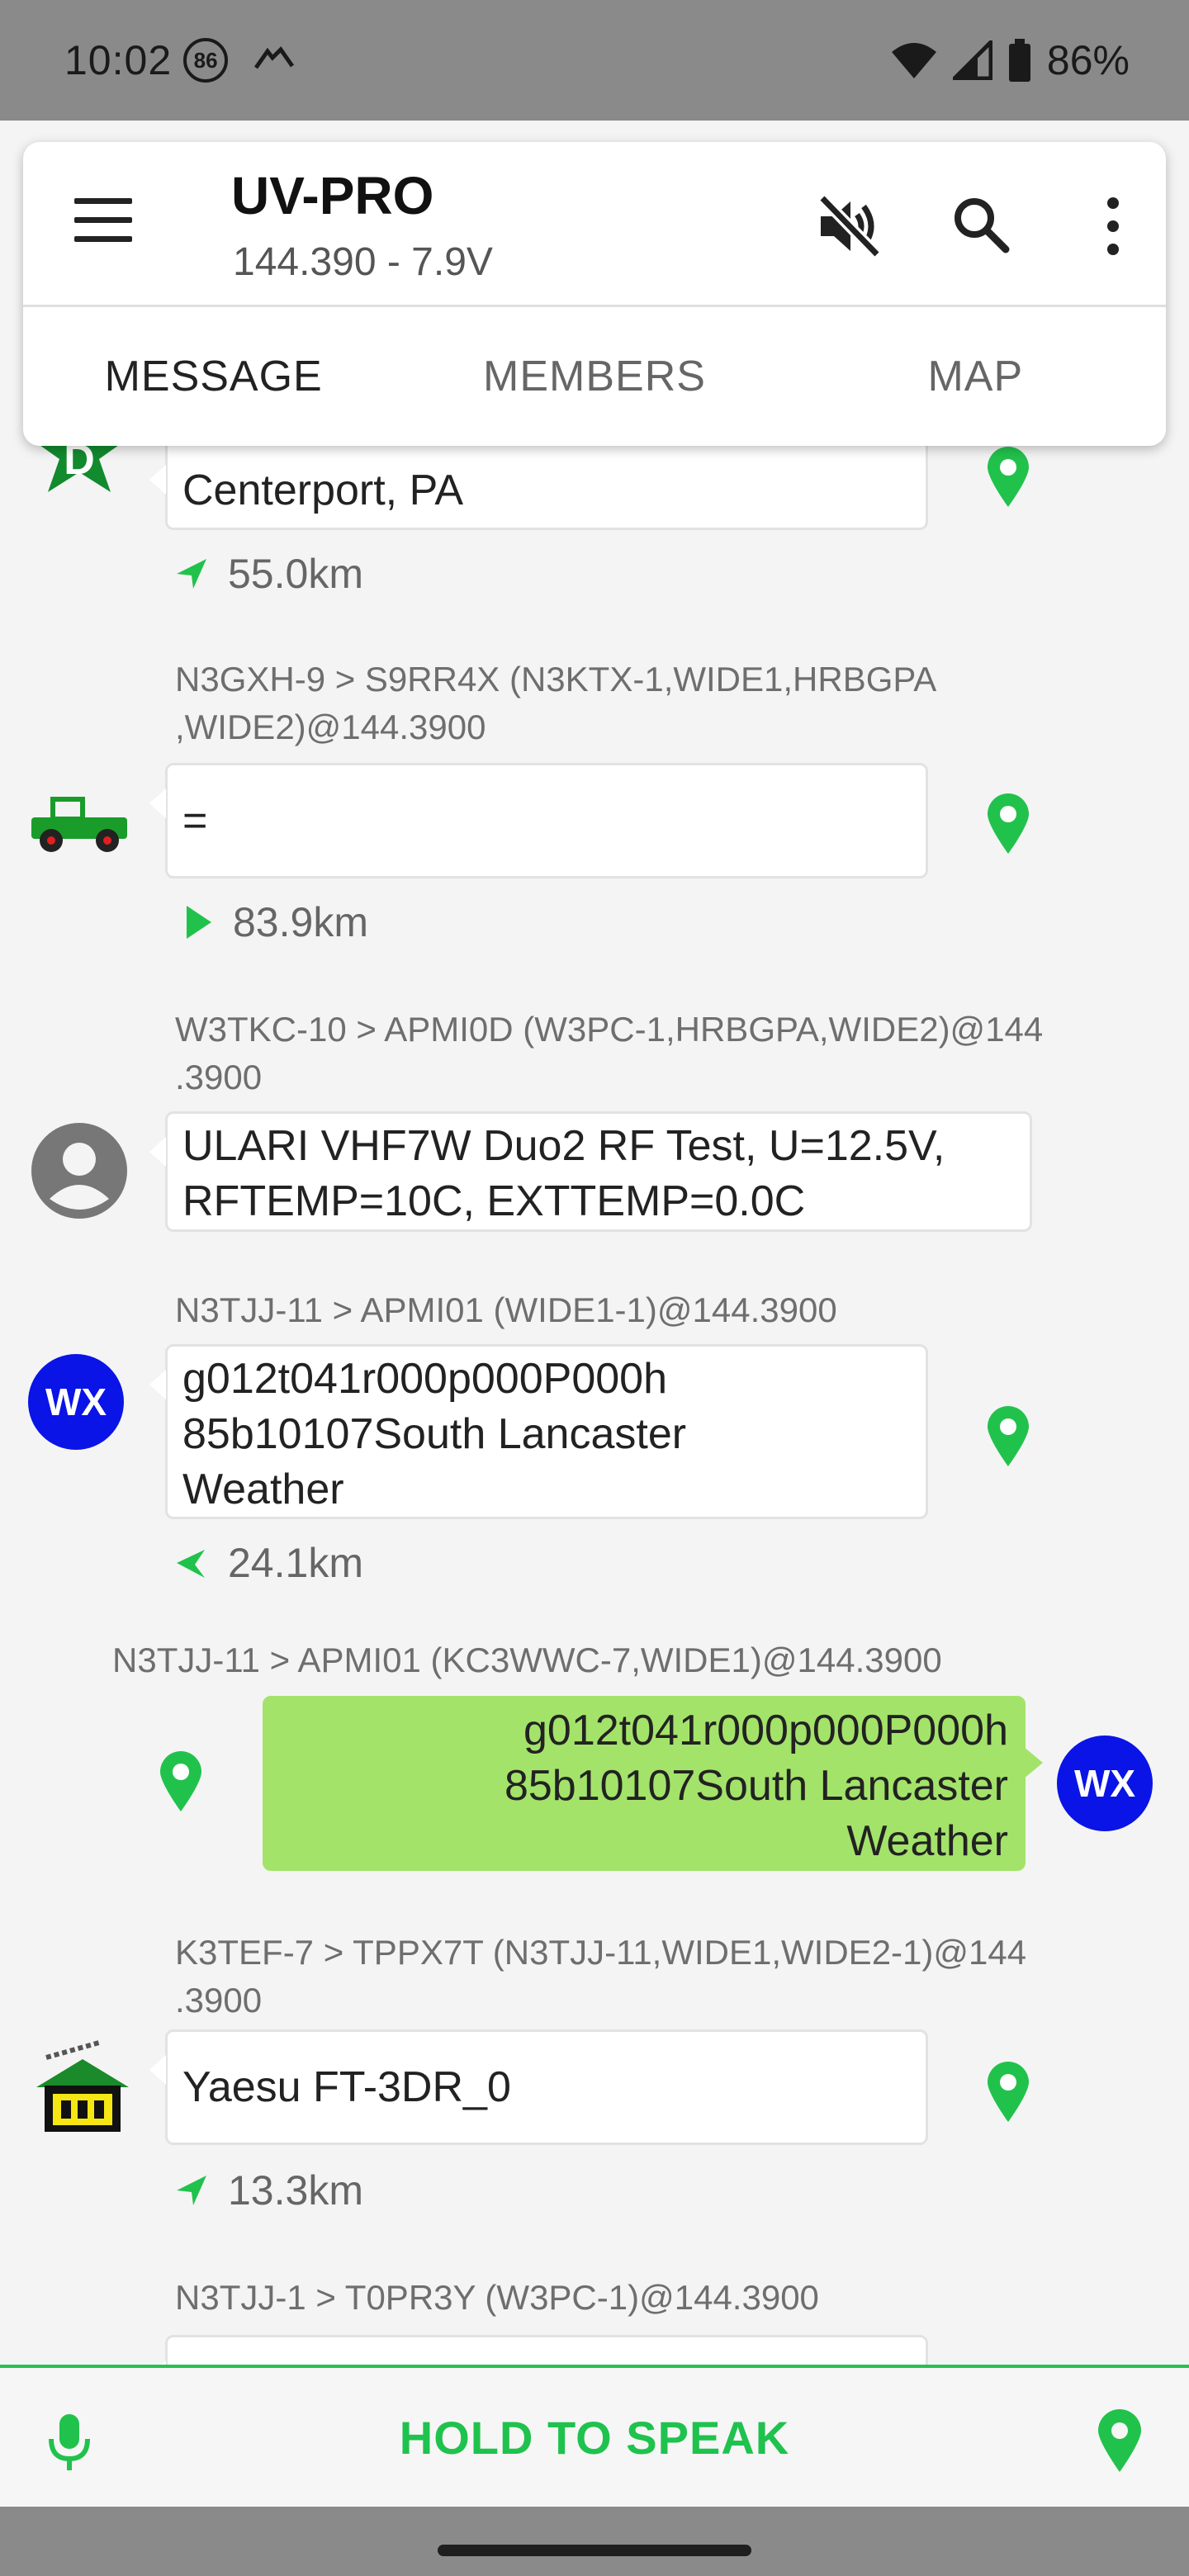 The height and width of the screenshot is (2576, 1189). Describe the element at coordinates (497, 2297) in the screenshot. I see `message-path: N3TJJ-1 > T0PR3Y (W3PC-1)@144.3900` at that location.